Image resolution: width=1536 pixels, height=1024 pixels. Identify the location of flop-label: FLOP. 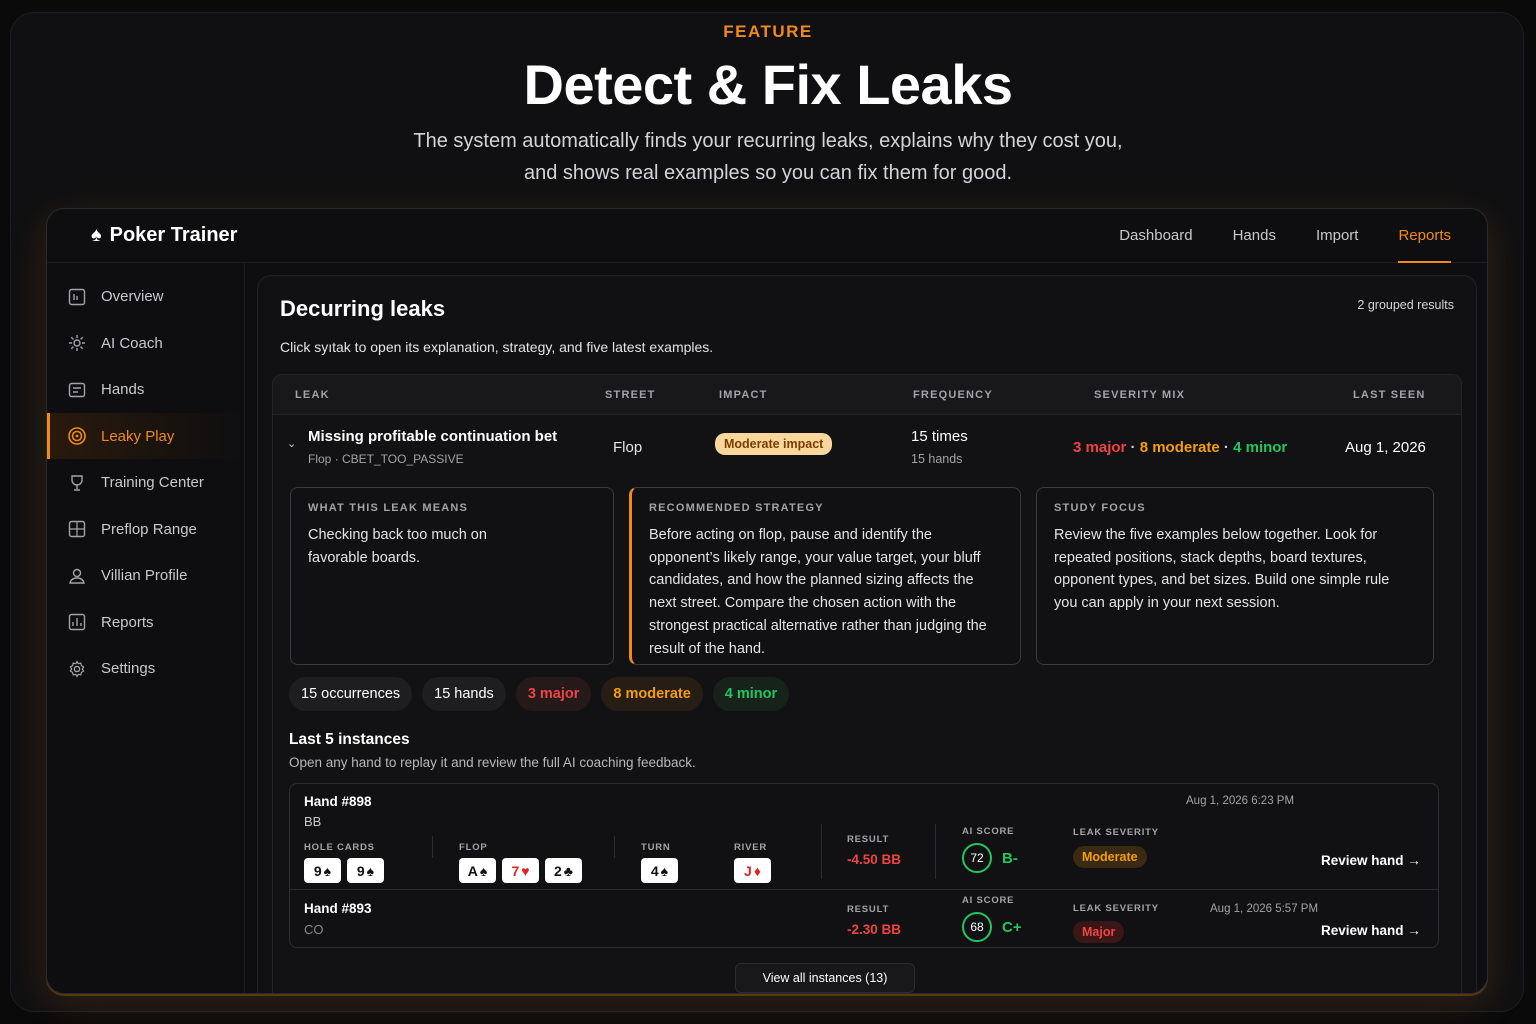
(473, 847).